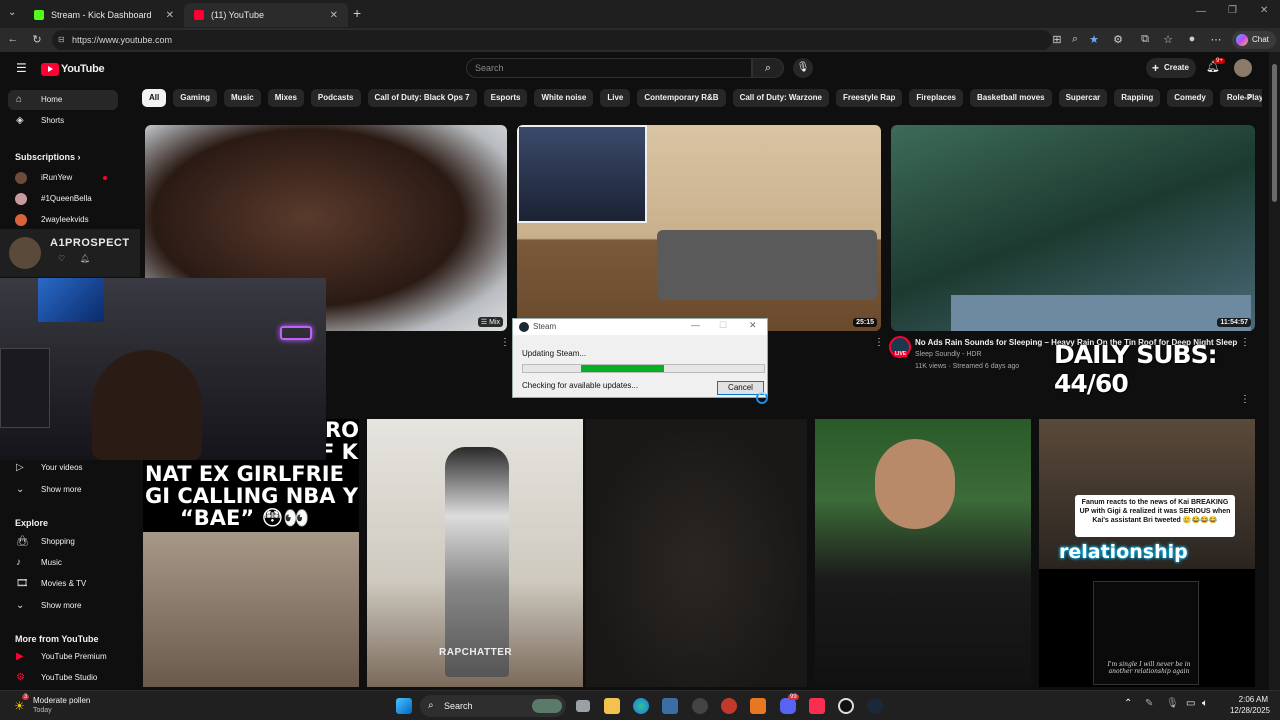 The image size is (1280, 720). Describe the element at coordinates (65, 542) in the screenshot. I see `sidebar-item-shopping: 👜︎ Shopping` at that location.